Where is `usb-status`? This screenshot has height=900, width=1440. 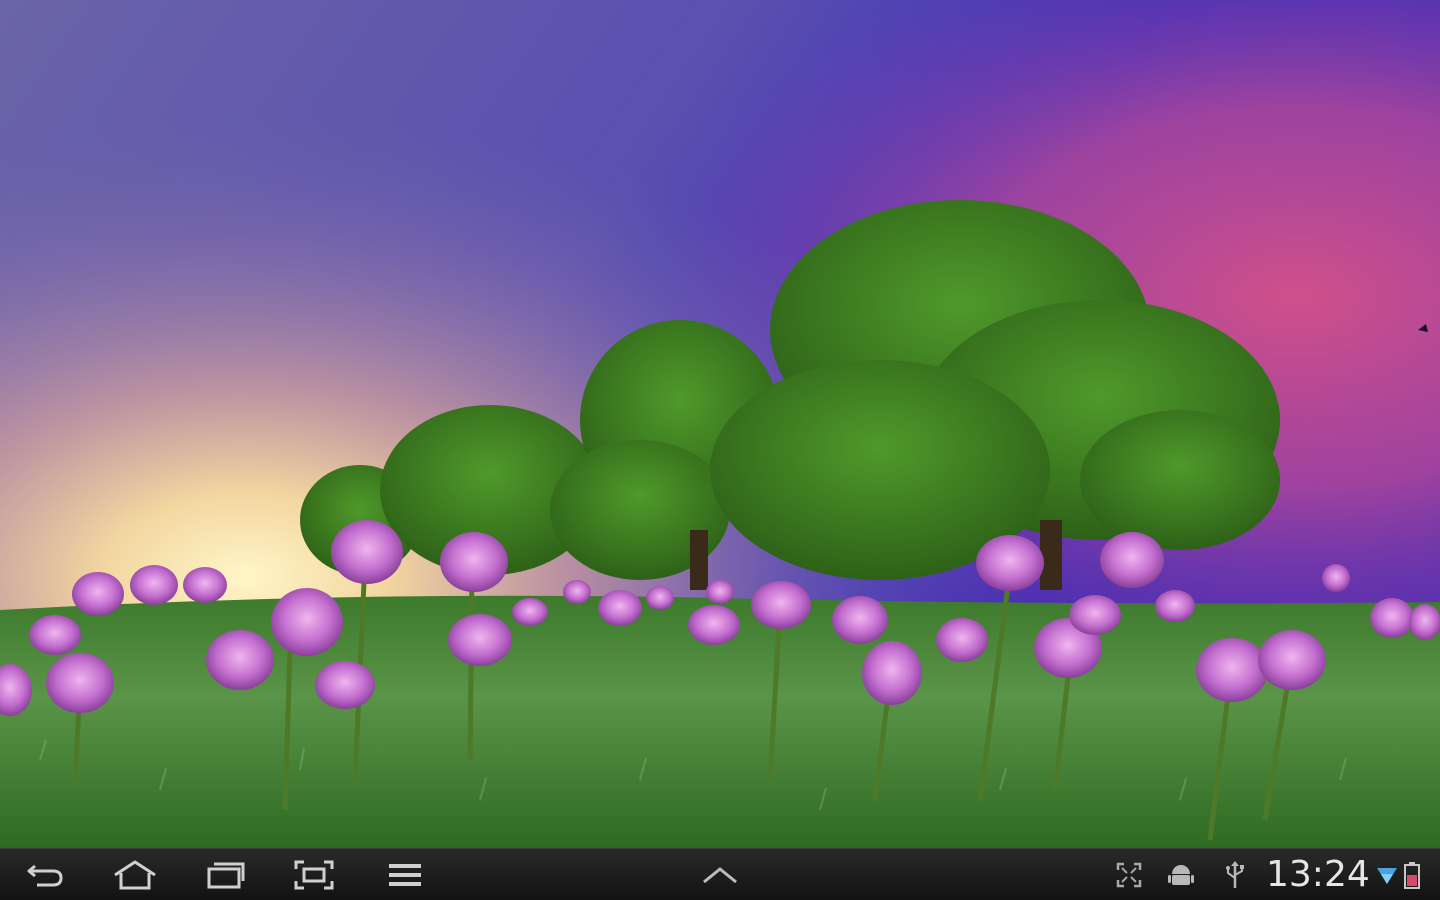
usb-status is located at coordinates (1235, 875).